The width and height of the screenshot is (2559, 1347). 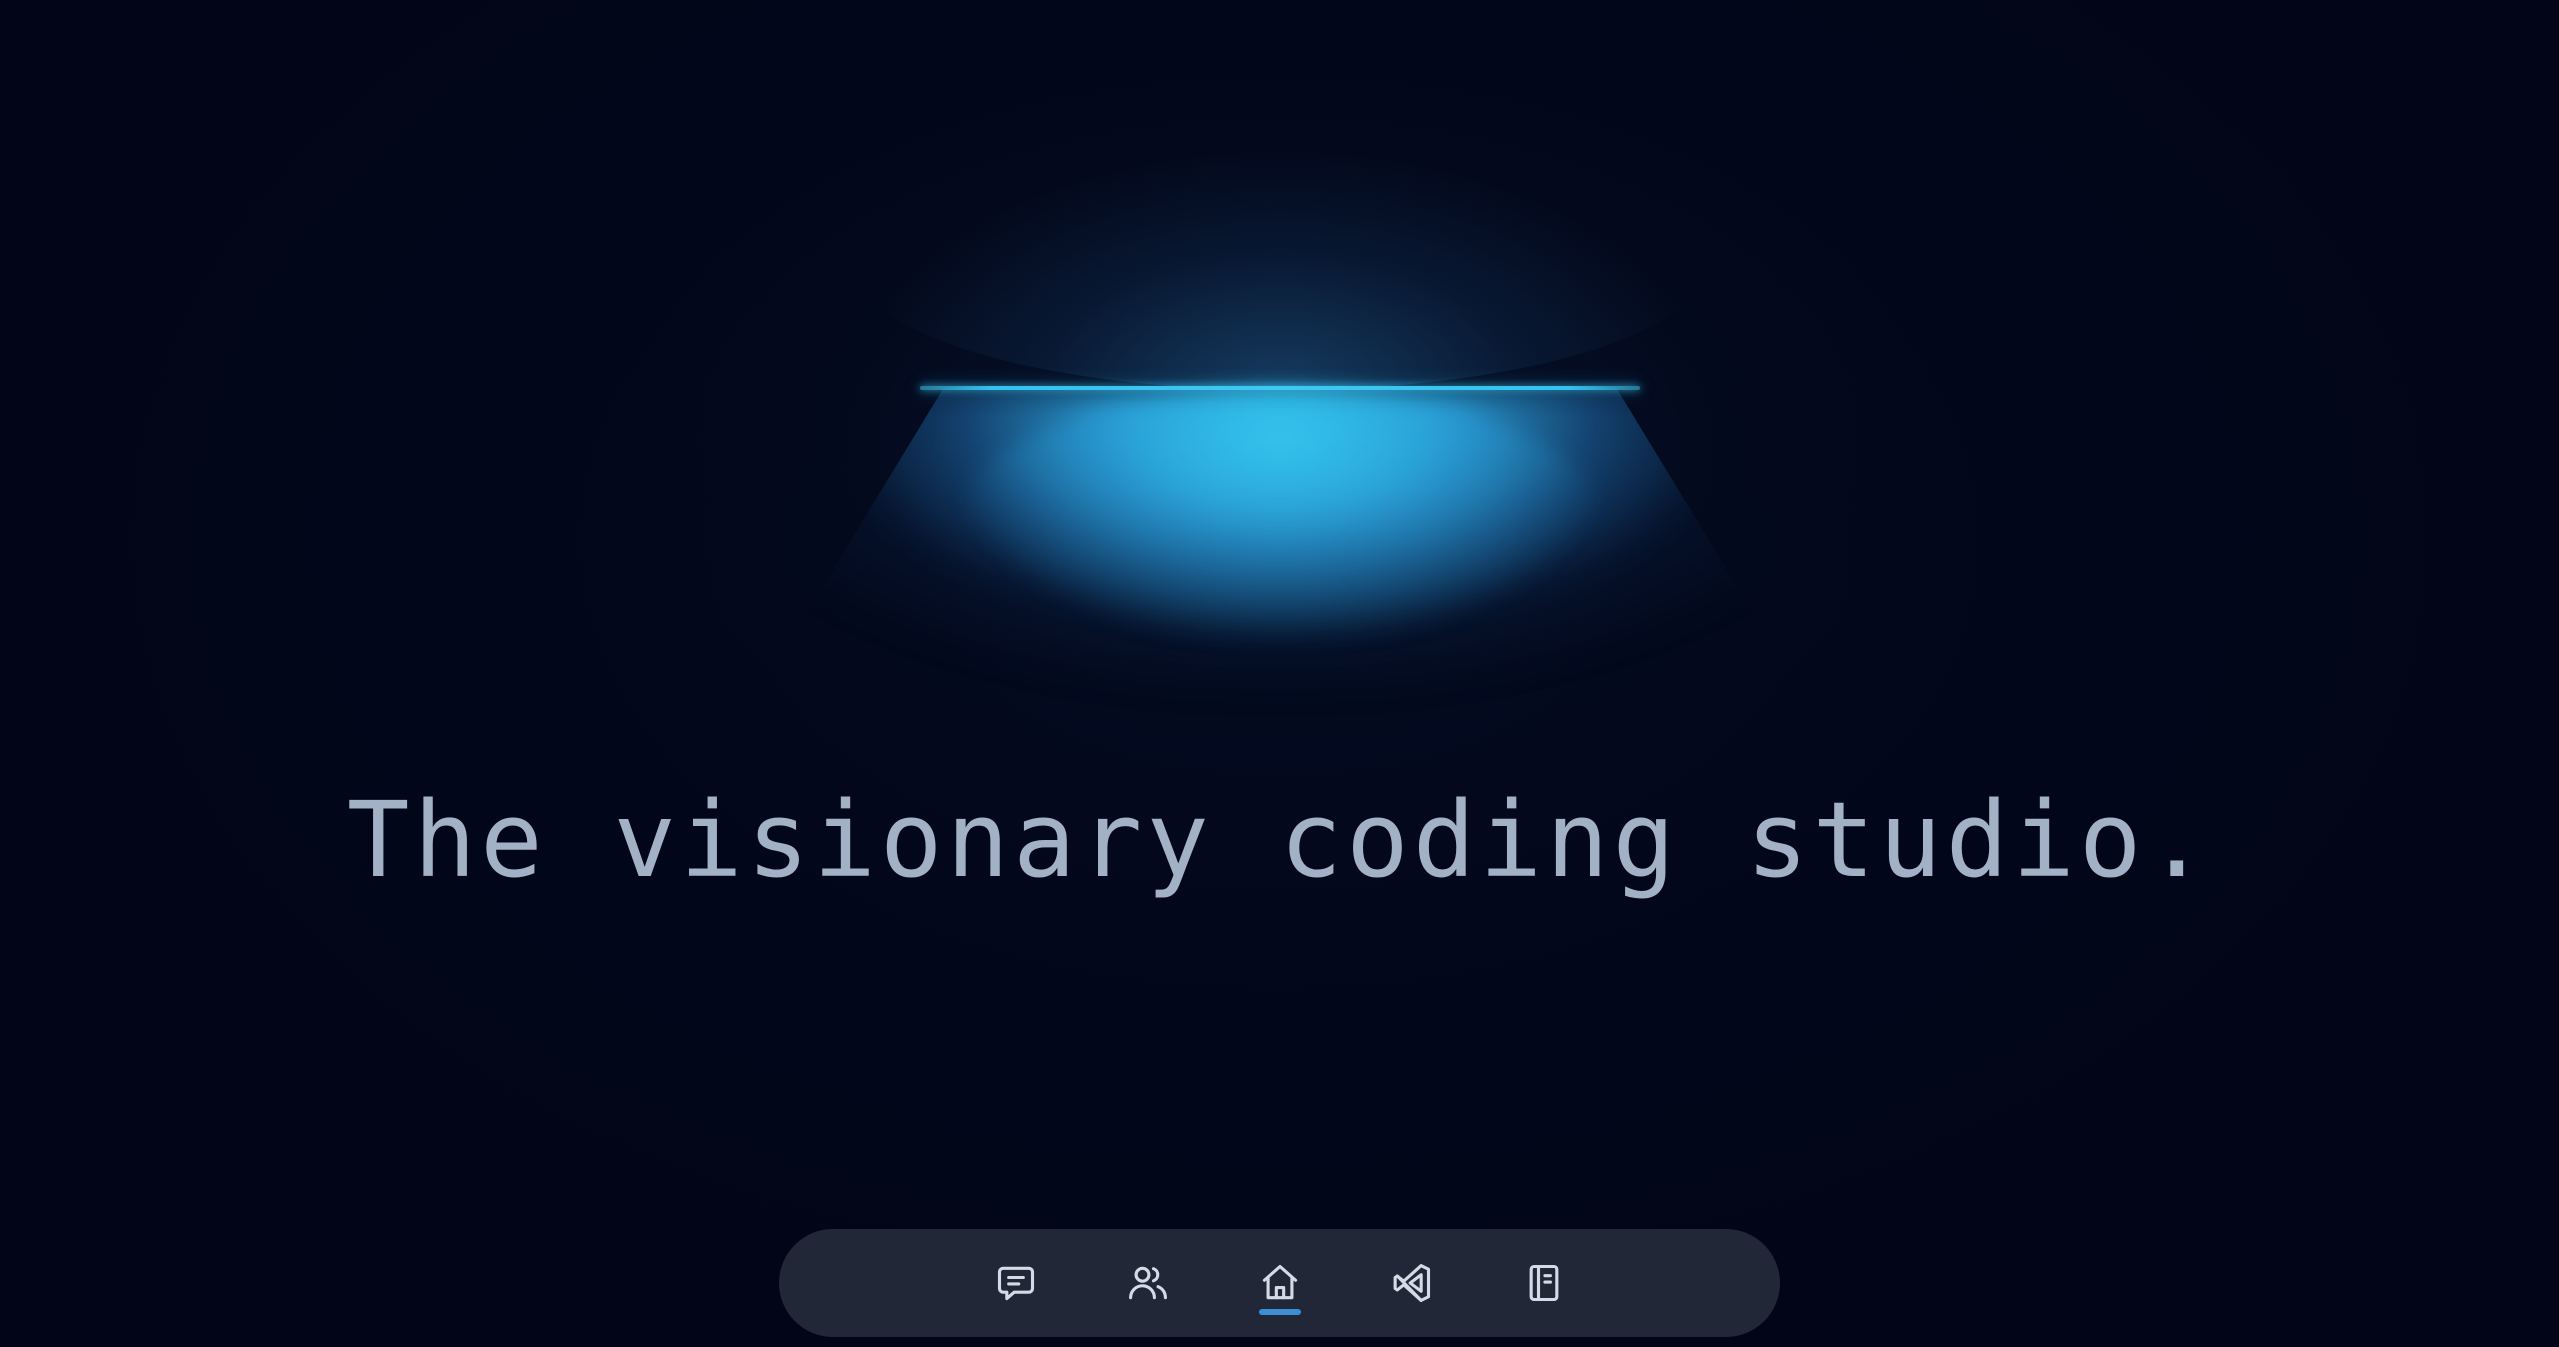 I want to click on home-icon, so click(x=1279, y=1282).